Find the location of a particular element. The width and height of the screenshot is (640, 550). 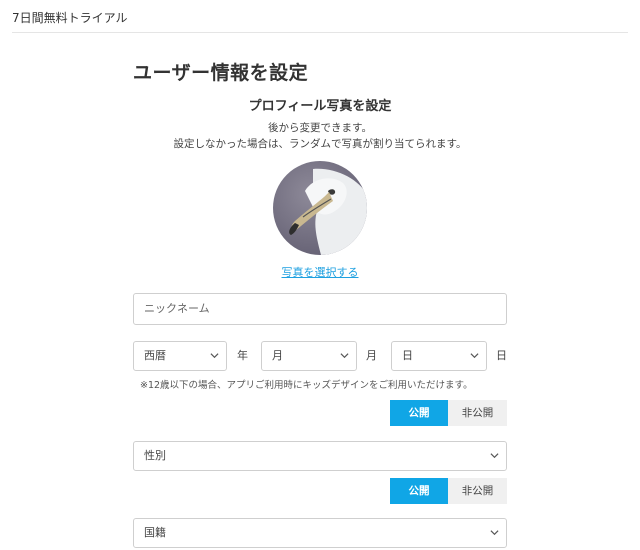

page-title: ユーザー情報を設定 is located at coordinates (221, 73).